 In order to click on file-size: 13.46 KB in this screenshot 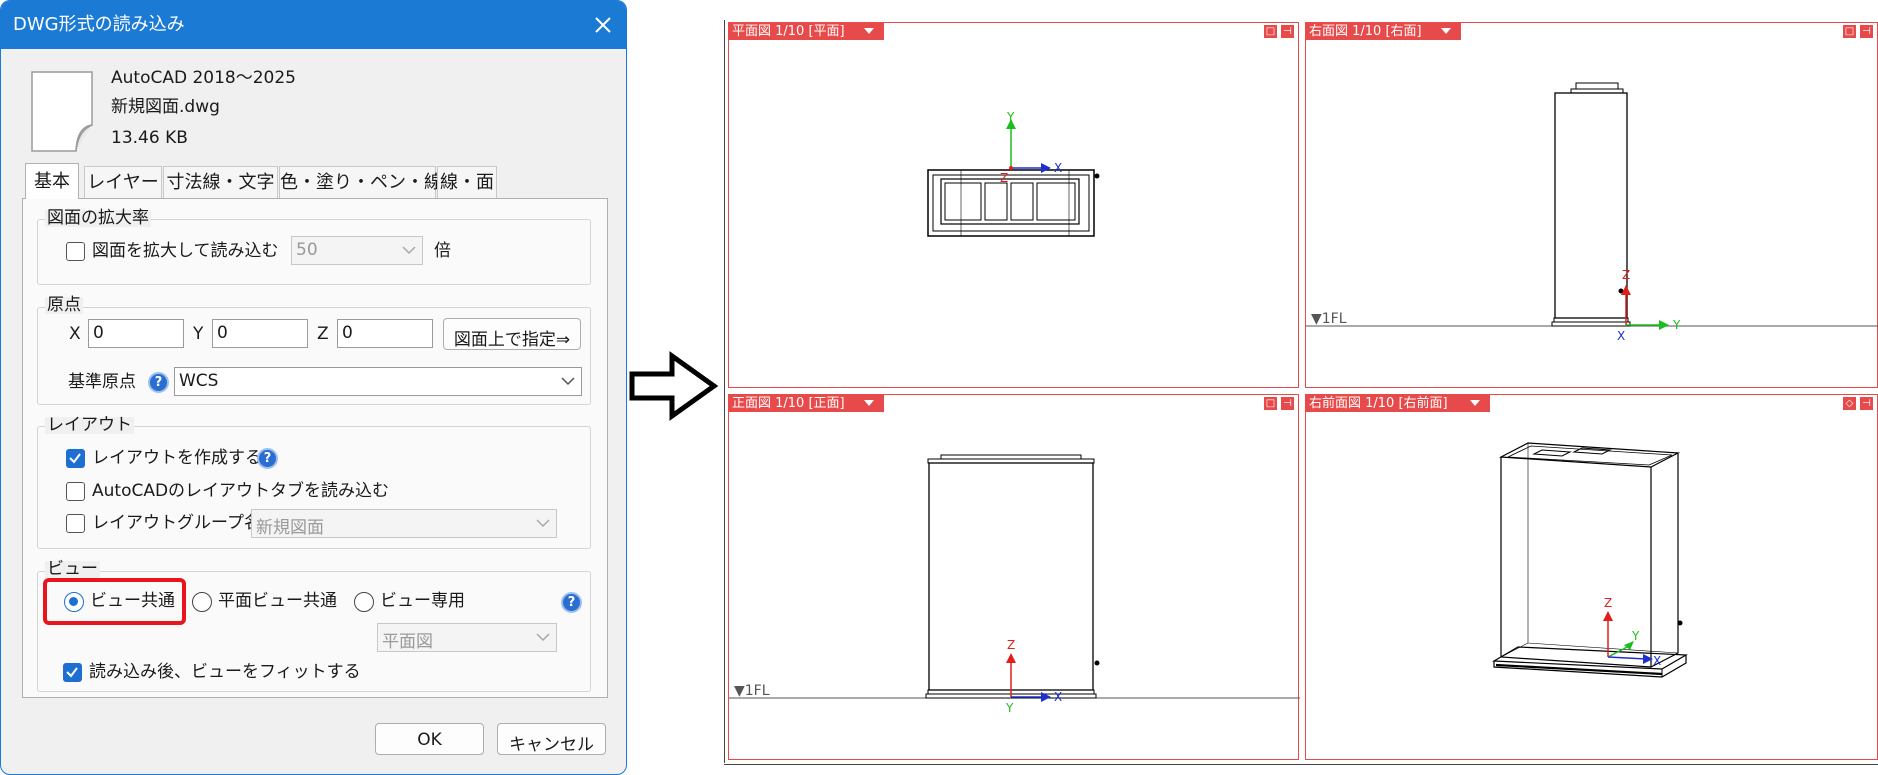, I will do `click(149, 138)`.